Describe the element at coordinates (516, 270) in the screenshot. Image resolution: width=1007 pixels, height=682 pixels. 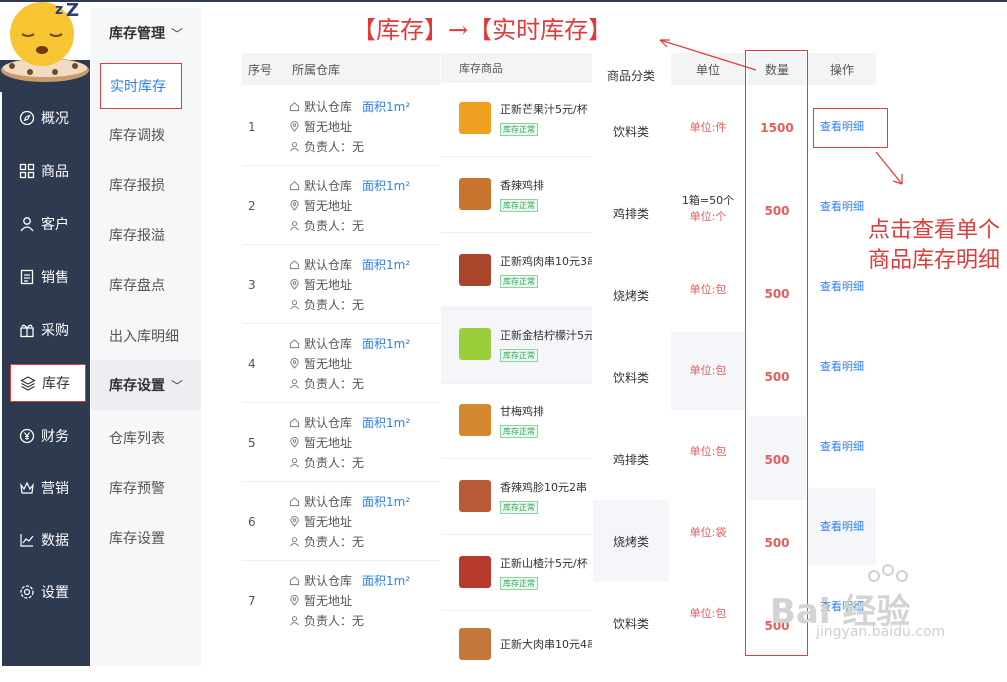
I see `product-cell: 正新鸡肉串10元3串 库存正常` at that location.